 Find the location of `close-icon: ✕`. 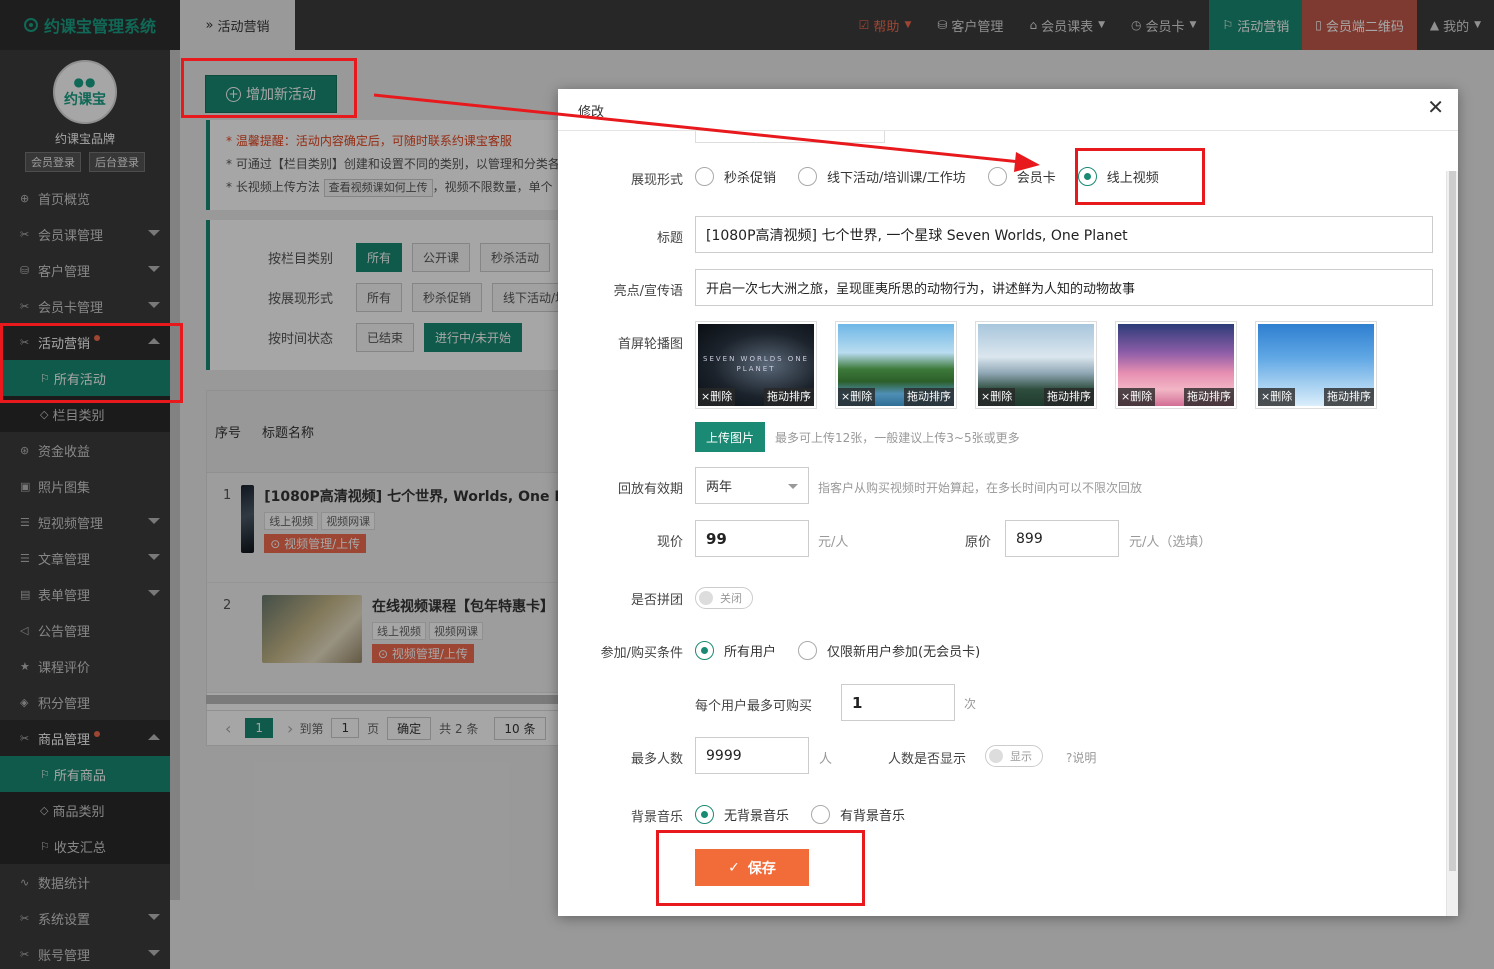

close-icon: ✕ is located at coordinates (1435, 107).